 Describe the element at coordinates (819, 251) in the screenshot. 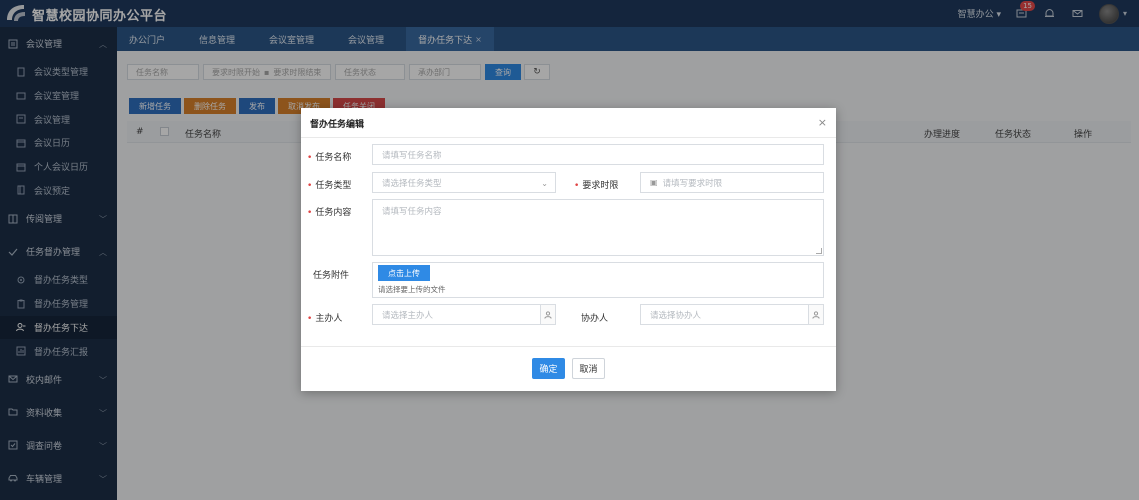

I see `resize-handle` at that location.